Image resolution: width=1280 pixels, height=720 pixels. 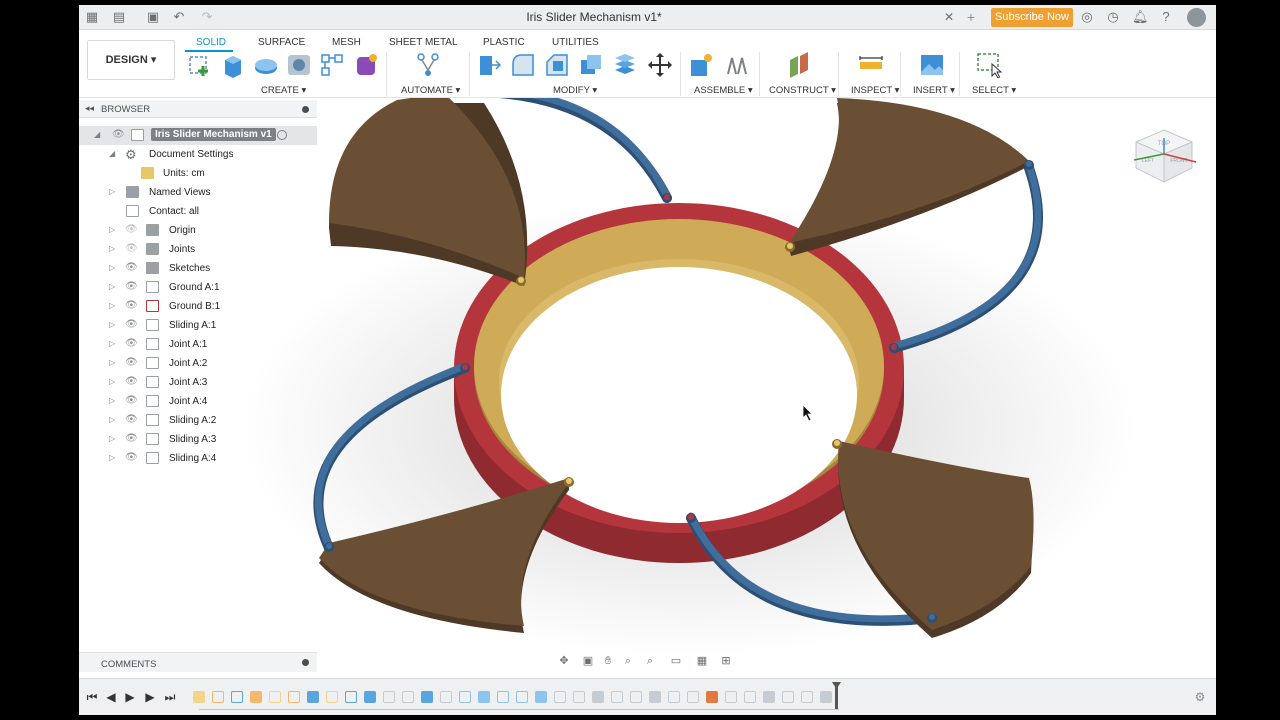 I want to click on new-tab-icon: +, so click(x=971, y=17).